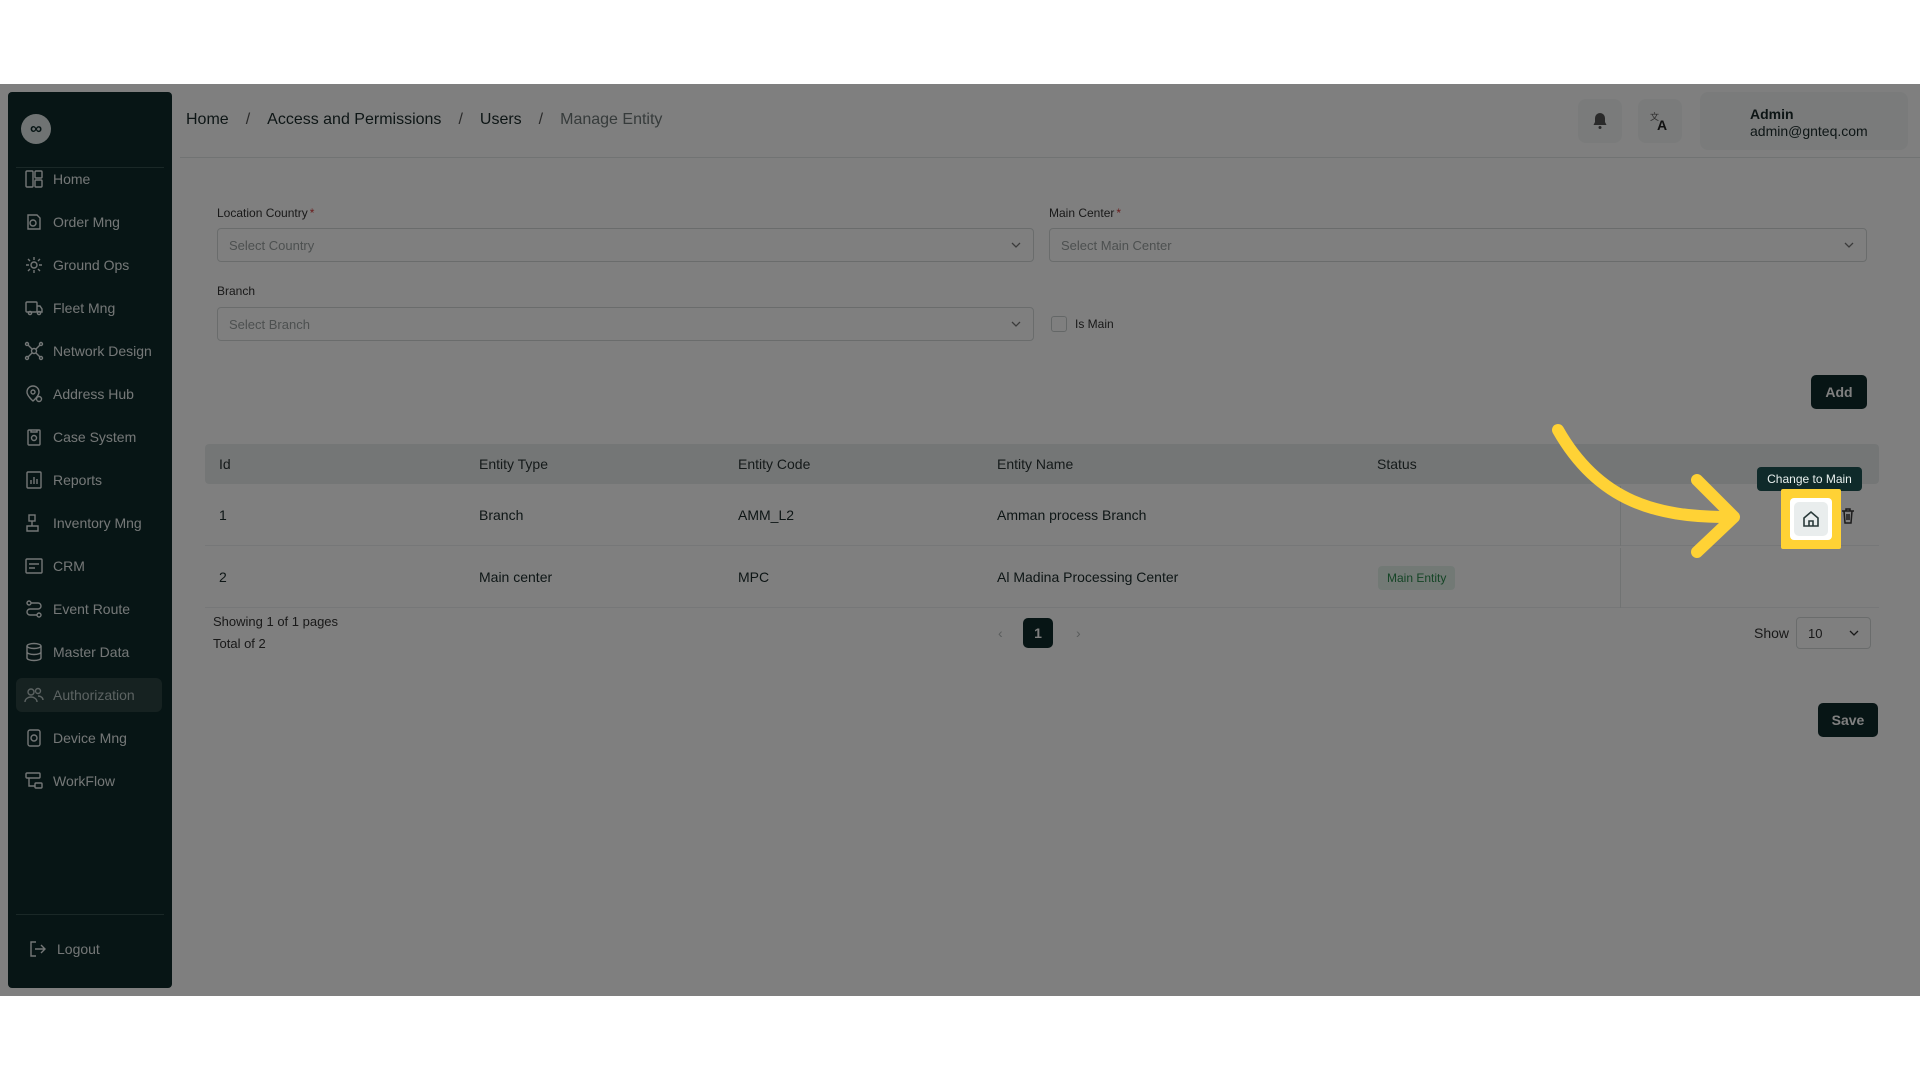  What do you see at coordinates (34, 780) in the screenshot?
I see `workflow-icon` at bounding box center [34, 780].